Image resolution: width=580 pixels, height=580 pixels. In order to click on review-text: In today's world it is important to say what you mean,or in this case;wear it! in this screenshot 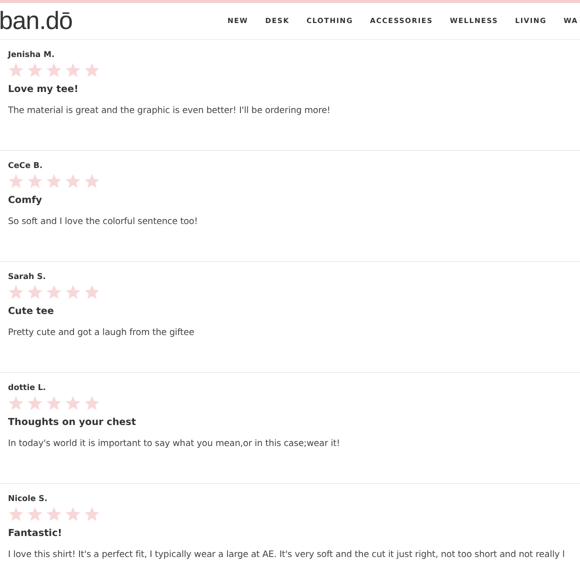, I will do `click(174, 445)`.